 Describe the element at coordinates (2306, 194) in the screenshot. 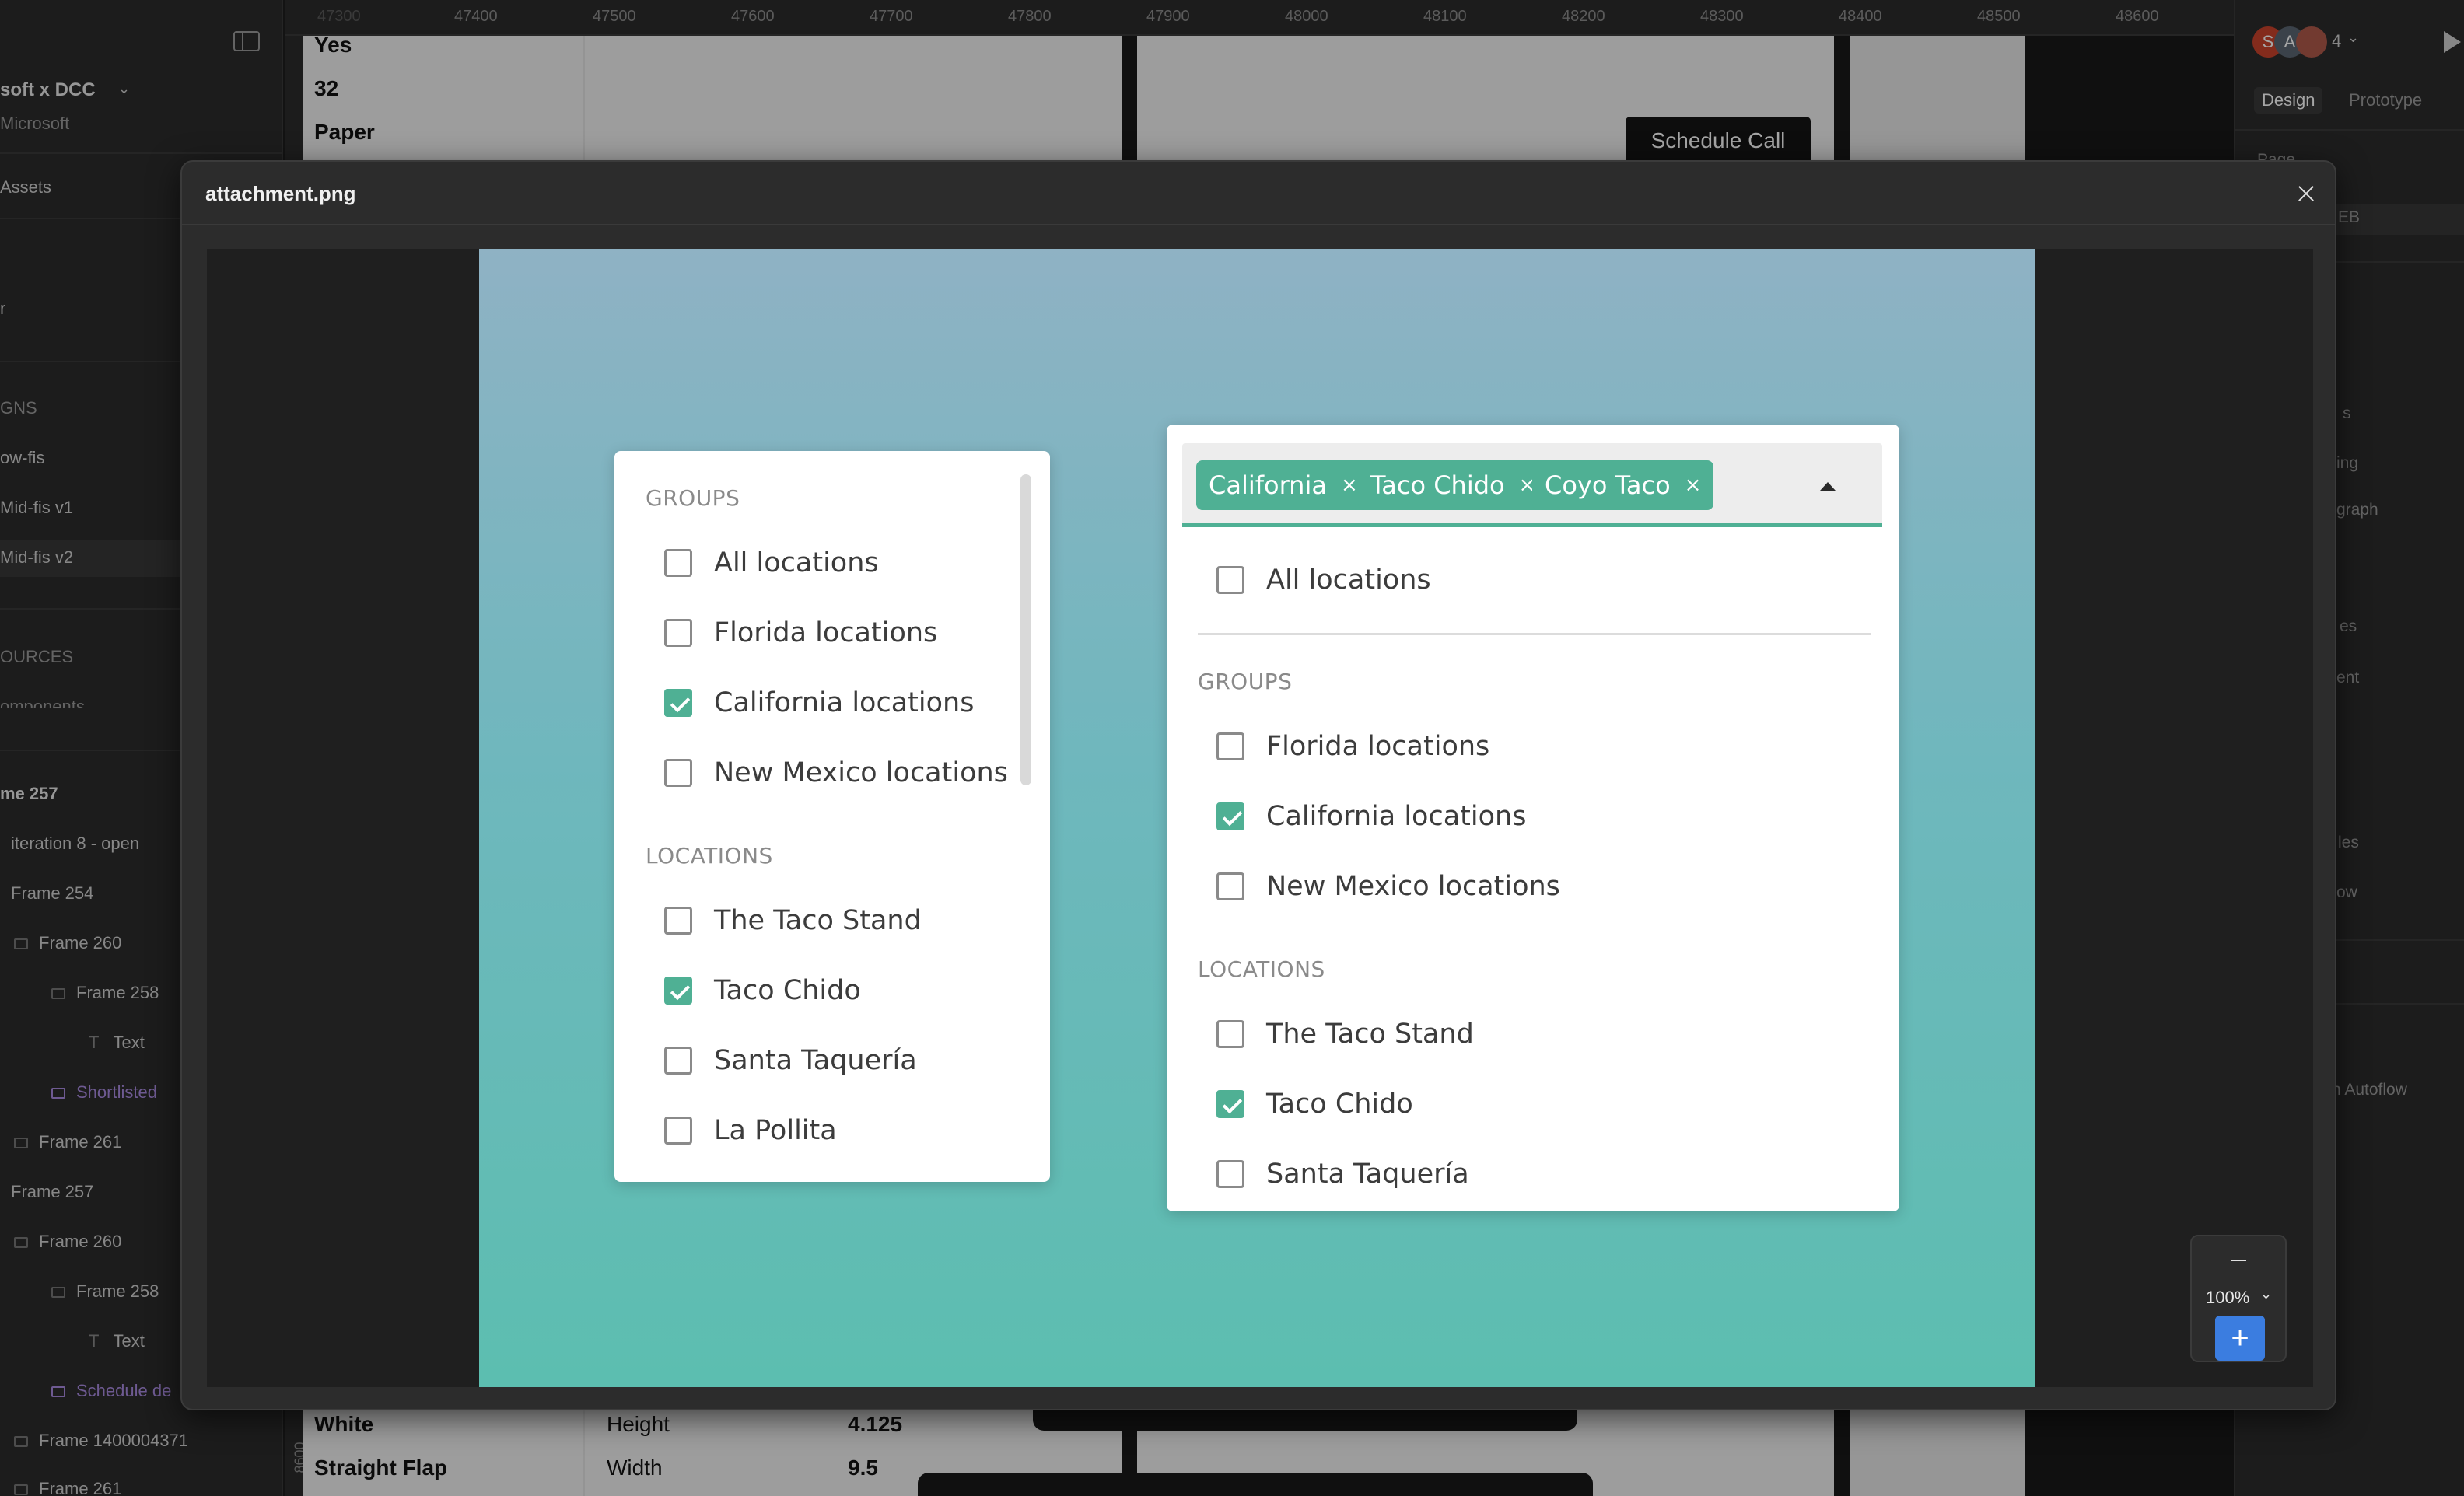

I see `close-icon` at that location.